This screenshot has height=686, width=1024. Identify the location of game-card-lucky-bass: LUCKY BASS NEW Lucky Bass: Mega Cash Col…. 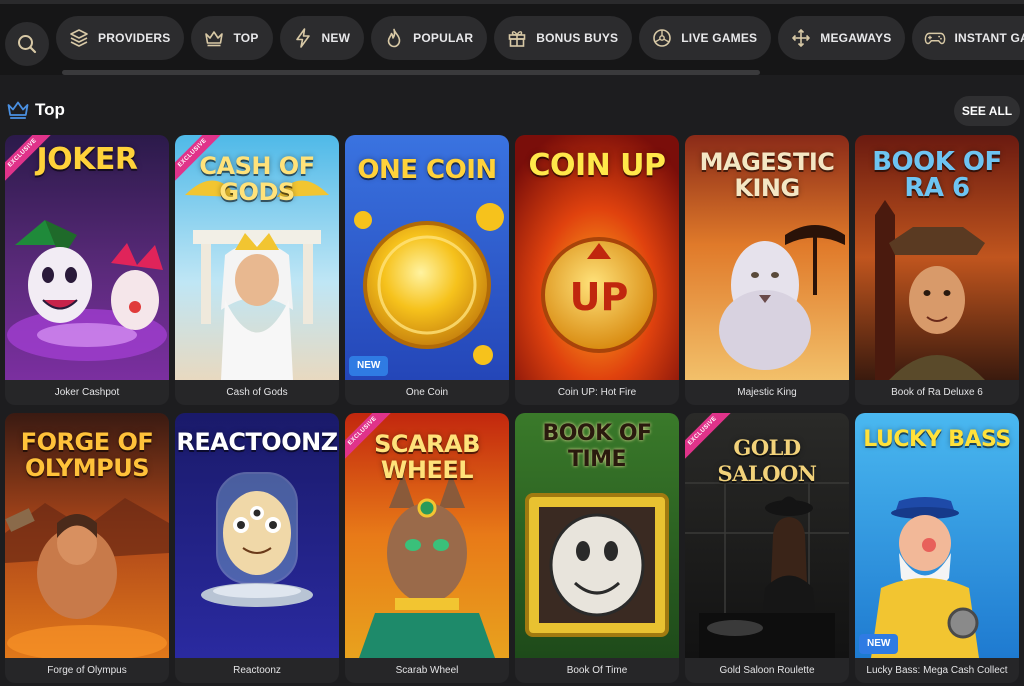
(937, 548).